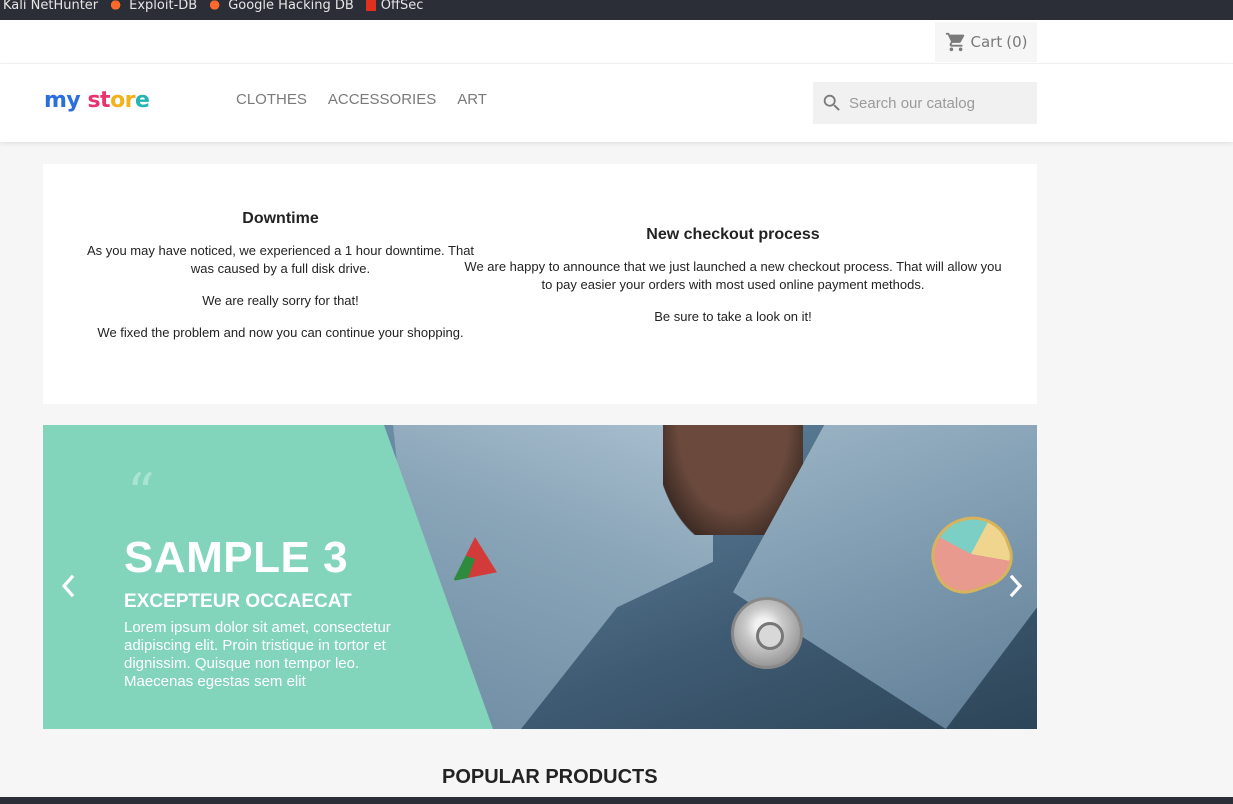  I want to click on store-logo: my store, so click(97, 100).